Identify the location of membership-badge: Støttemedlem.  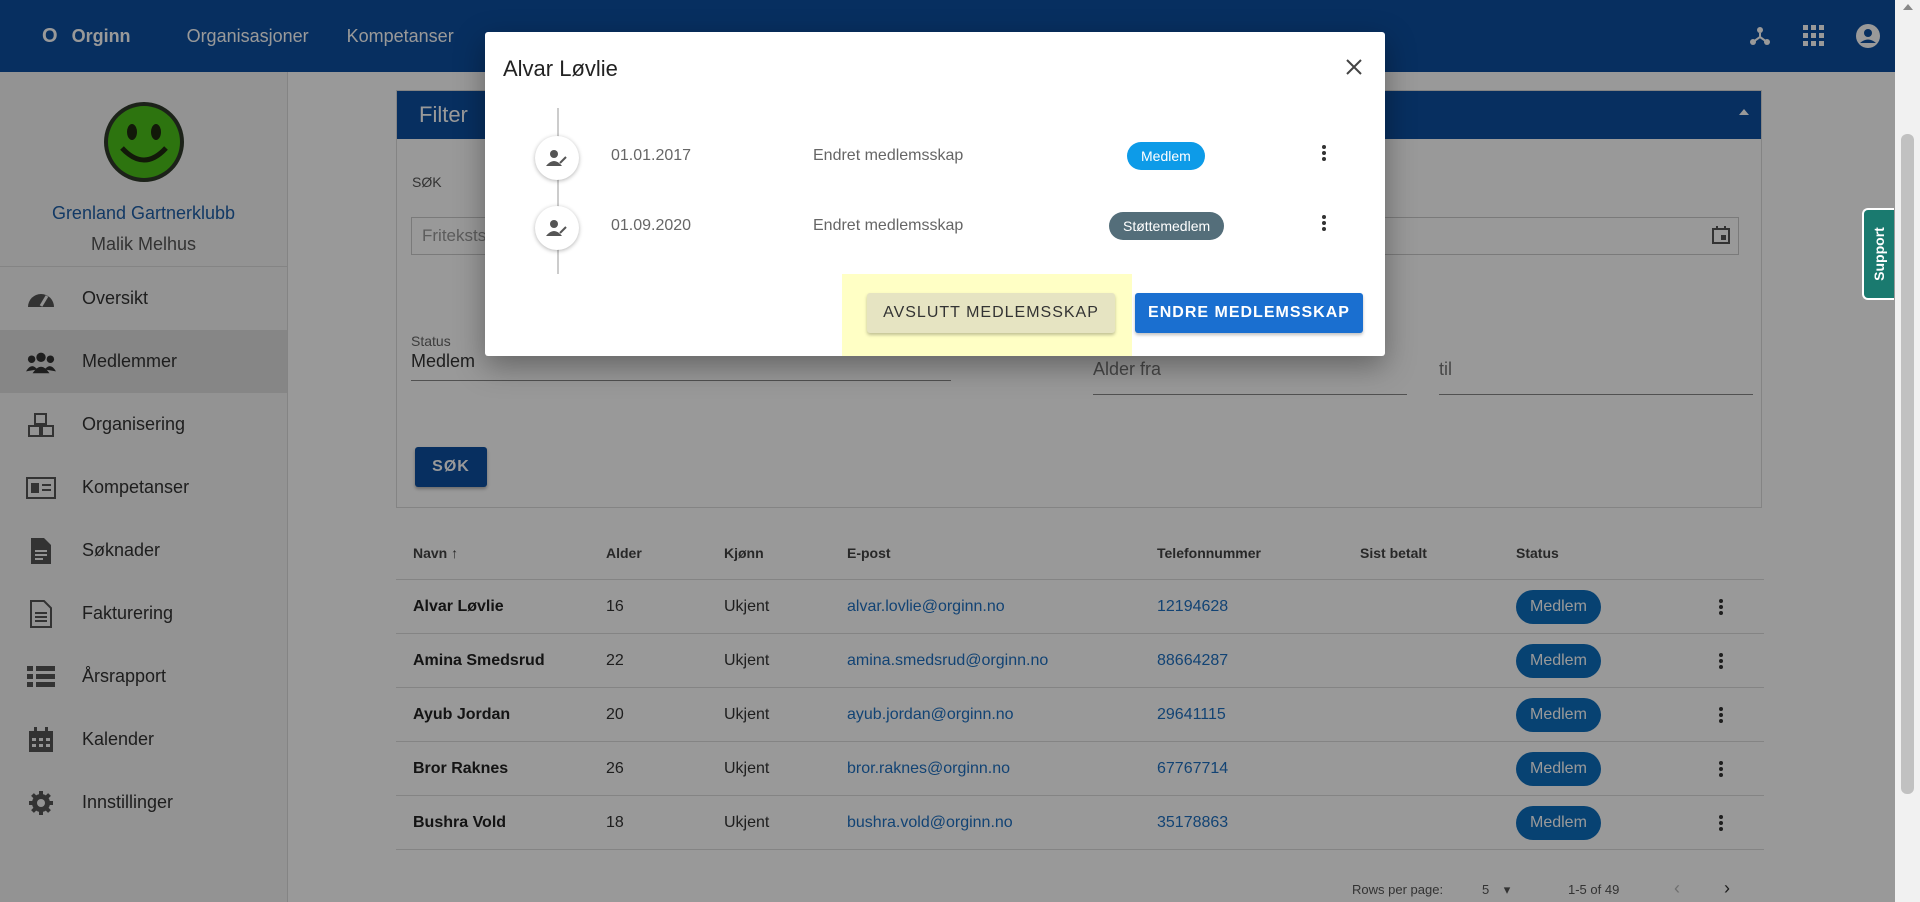
(1167, 226).